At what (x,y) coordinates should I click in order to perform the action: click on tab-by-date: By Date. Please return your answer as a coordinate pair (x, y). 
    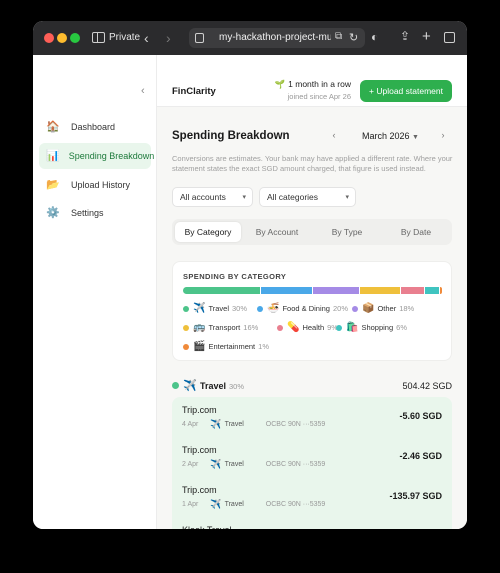
    Looking at the image, I should click on (416, 232).